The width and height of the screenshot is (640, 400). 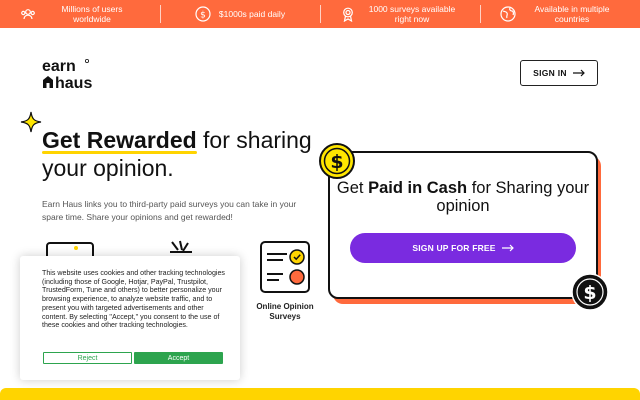 I want to click on feature-label-surveys: Online Opinion Surveys, so click(x=285, y=311).